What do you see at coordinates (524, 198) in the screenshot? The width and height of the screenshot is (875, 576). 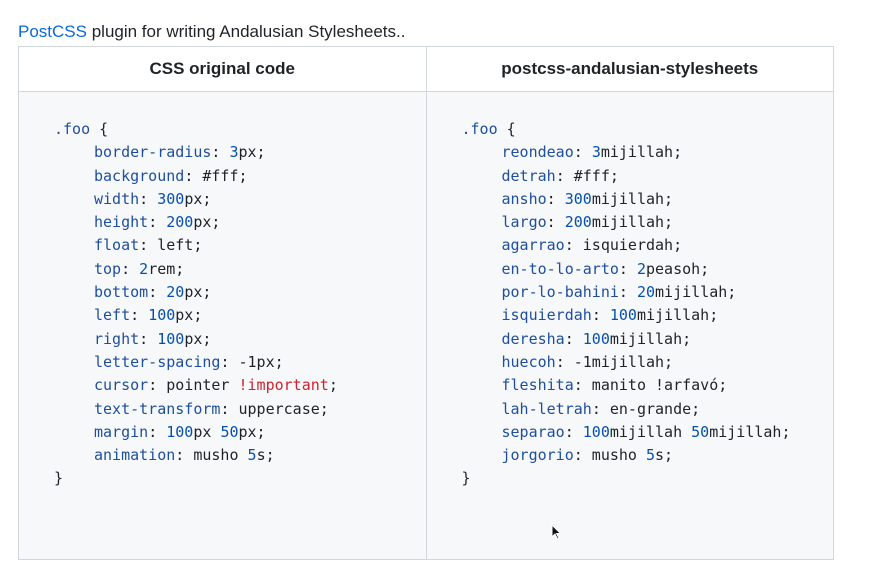 I see `code-property: ansho` at bounding box center [524, 198].